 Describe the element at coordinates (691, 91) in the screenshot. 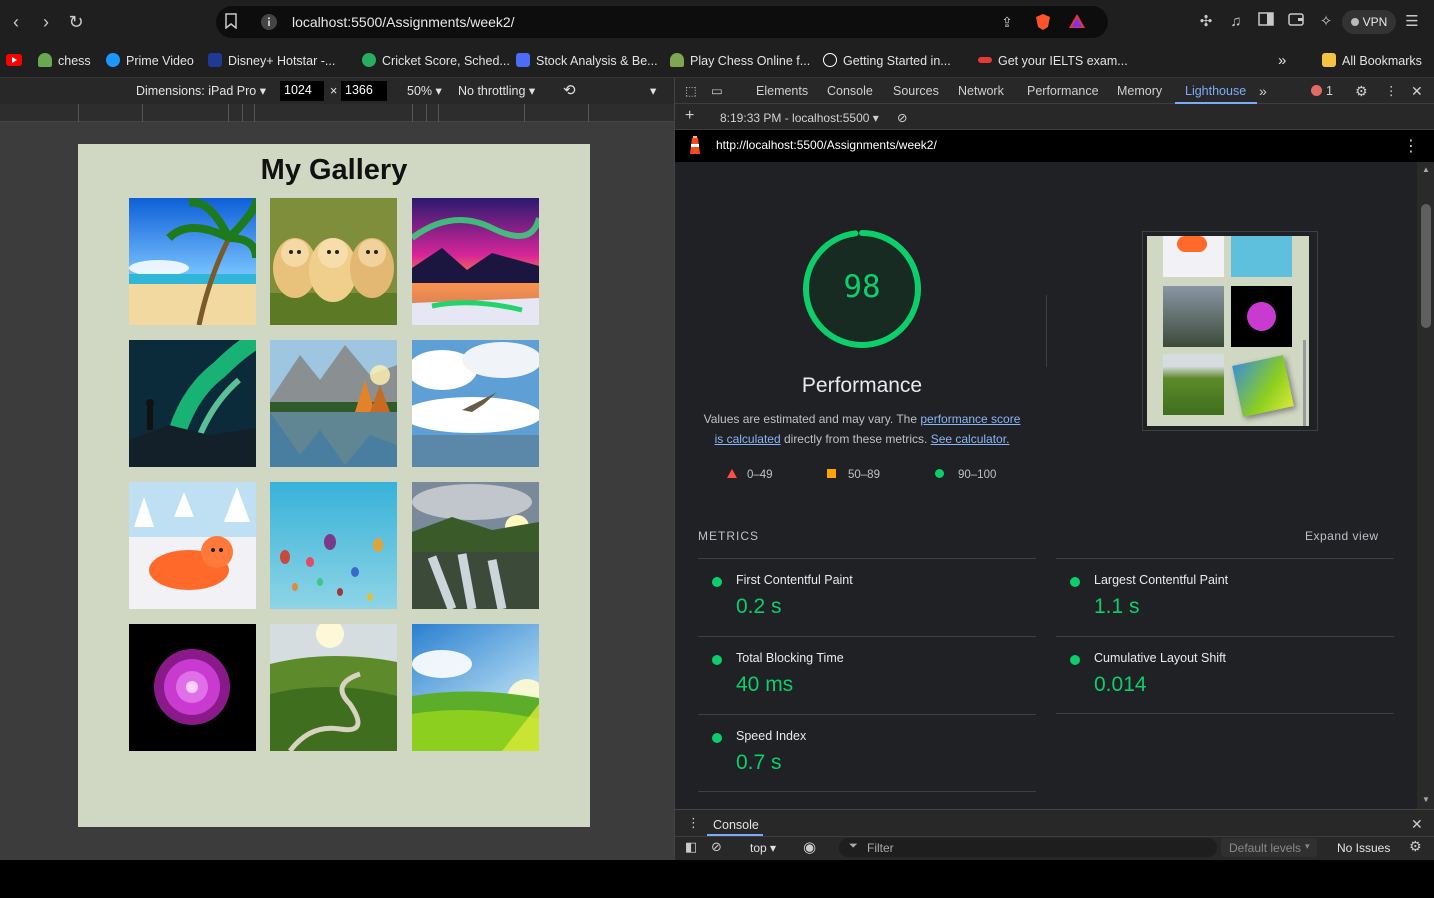

I see `inspect-element-icon: ⬚` at that location.